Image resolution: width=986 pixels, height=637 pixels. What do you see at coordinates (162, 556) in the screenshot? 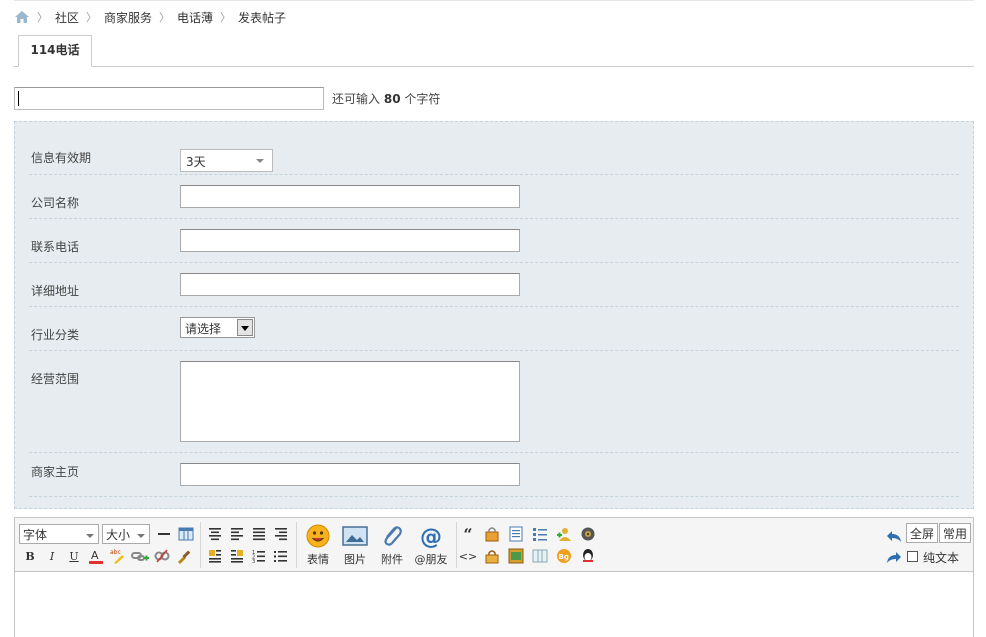
I see `unlink-icon` at bounding box center [162, 556].